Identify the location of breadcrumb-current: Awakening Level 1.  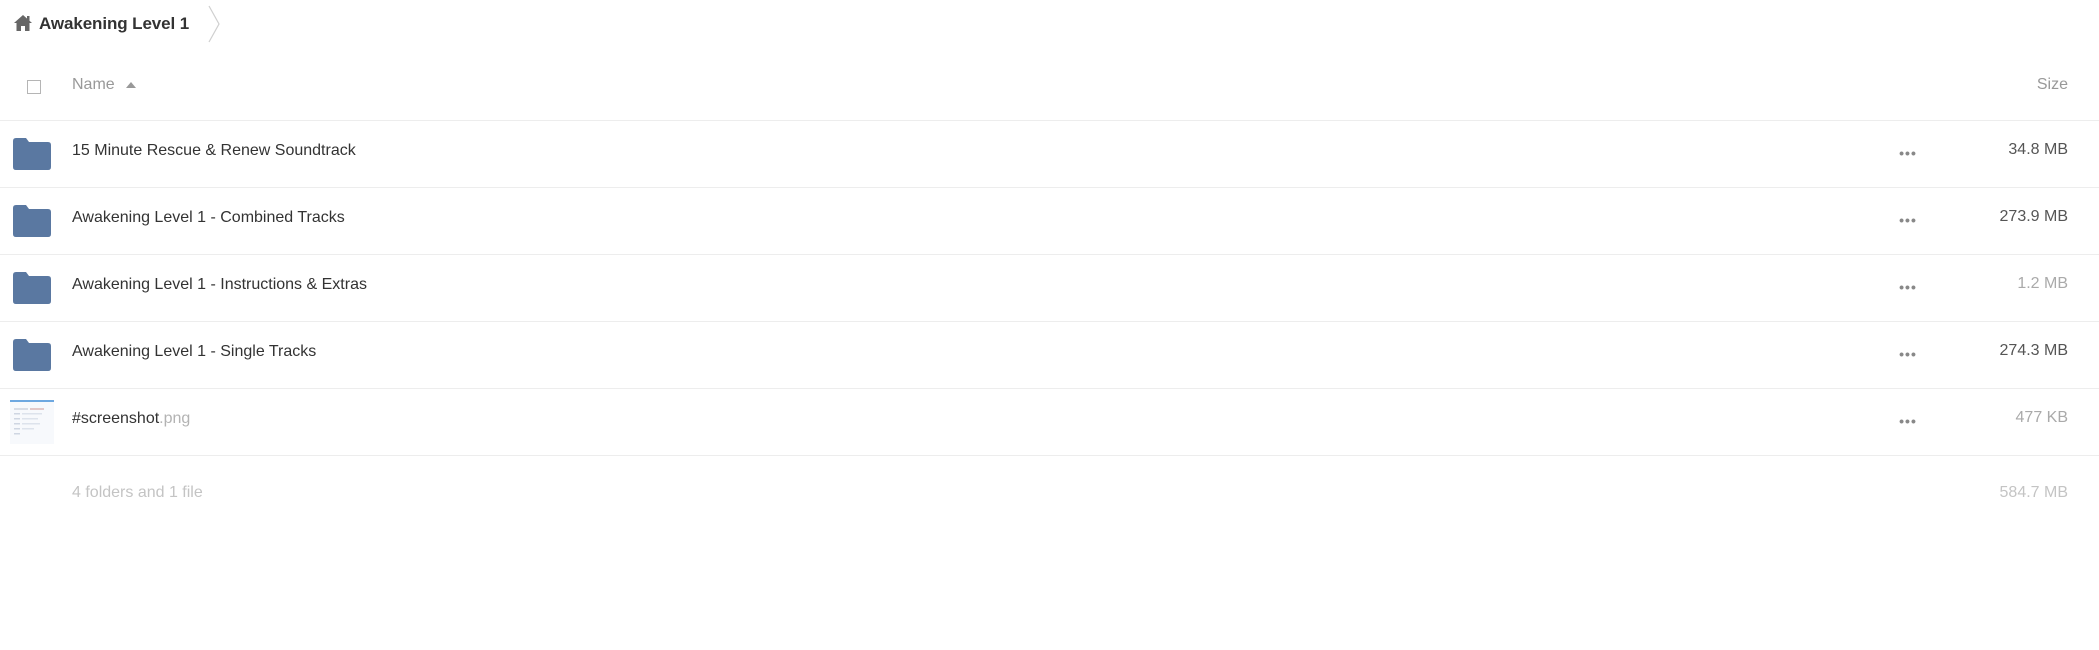
(114, 24).